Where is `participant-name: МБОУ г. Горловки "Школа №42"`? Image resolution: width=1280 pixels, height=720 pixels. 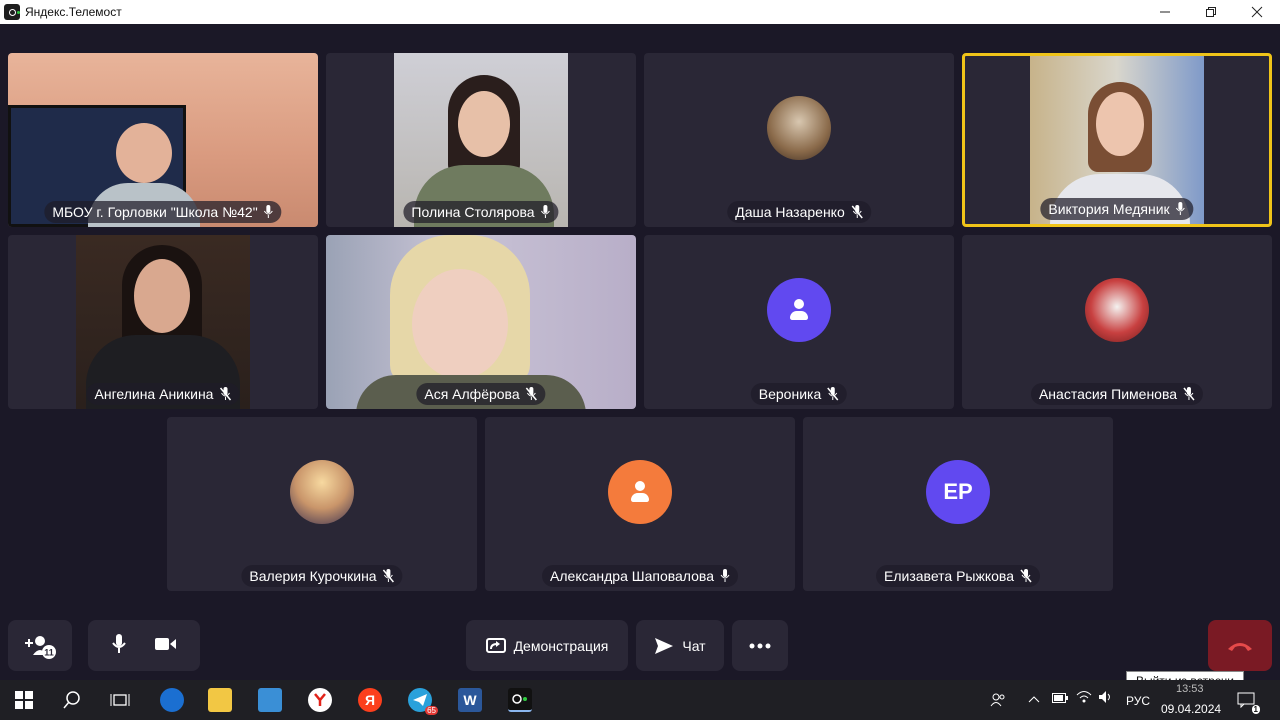 participant-name: МБОУ г. Горловки "Школа №42" is located at coordinates (155, 212).